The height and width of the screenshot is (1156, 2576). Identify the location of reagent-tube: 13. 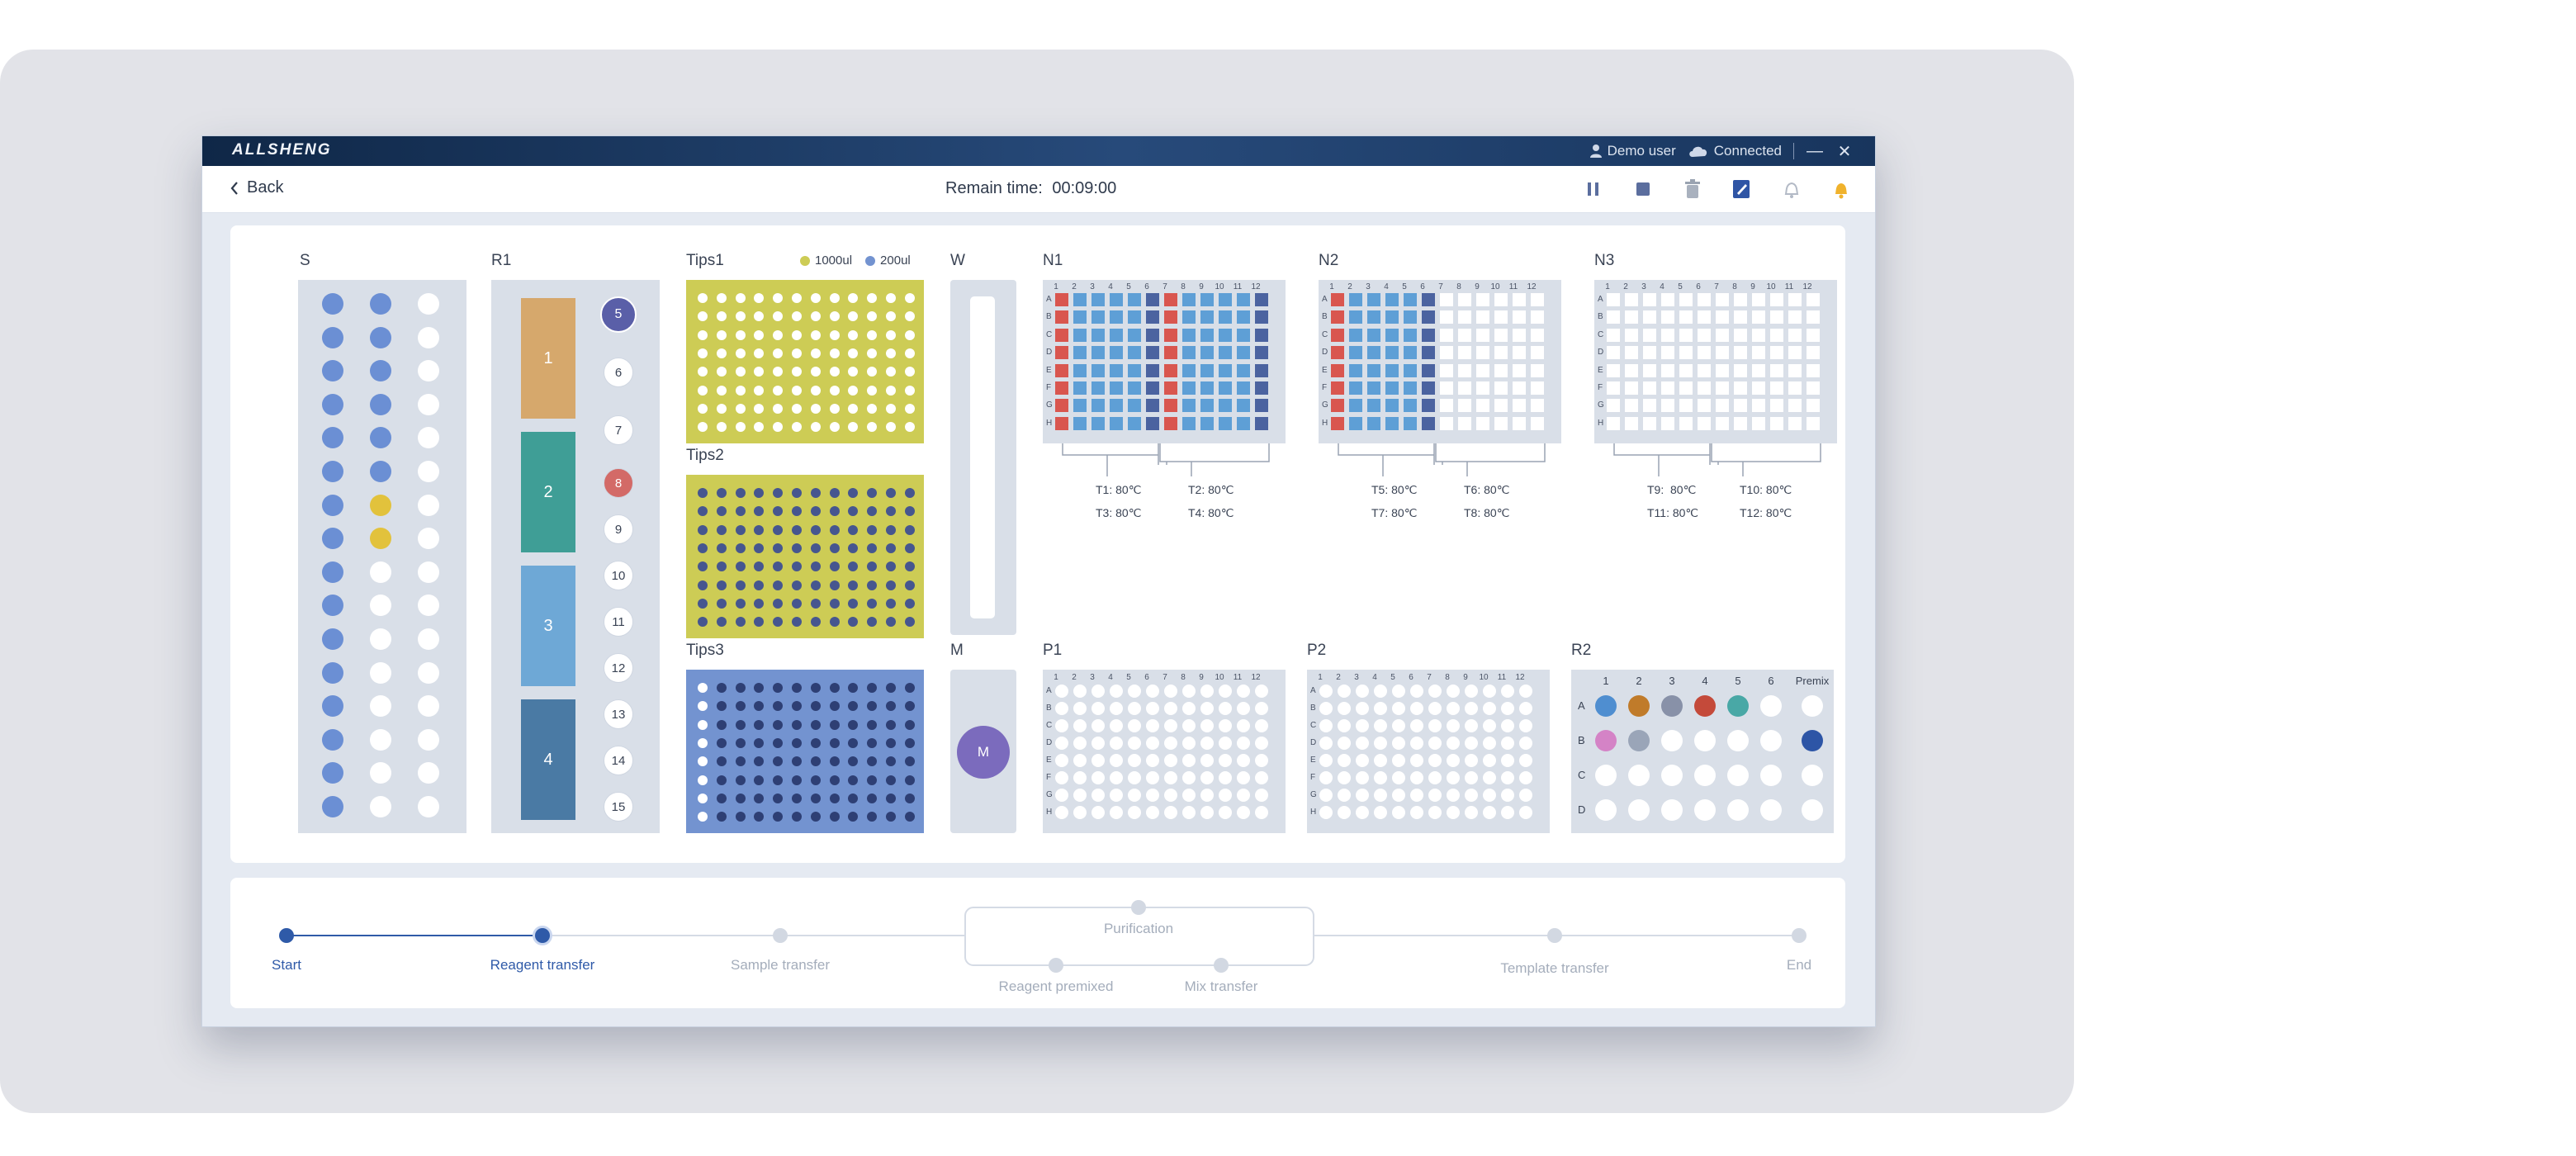
(618, 714).